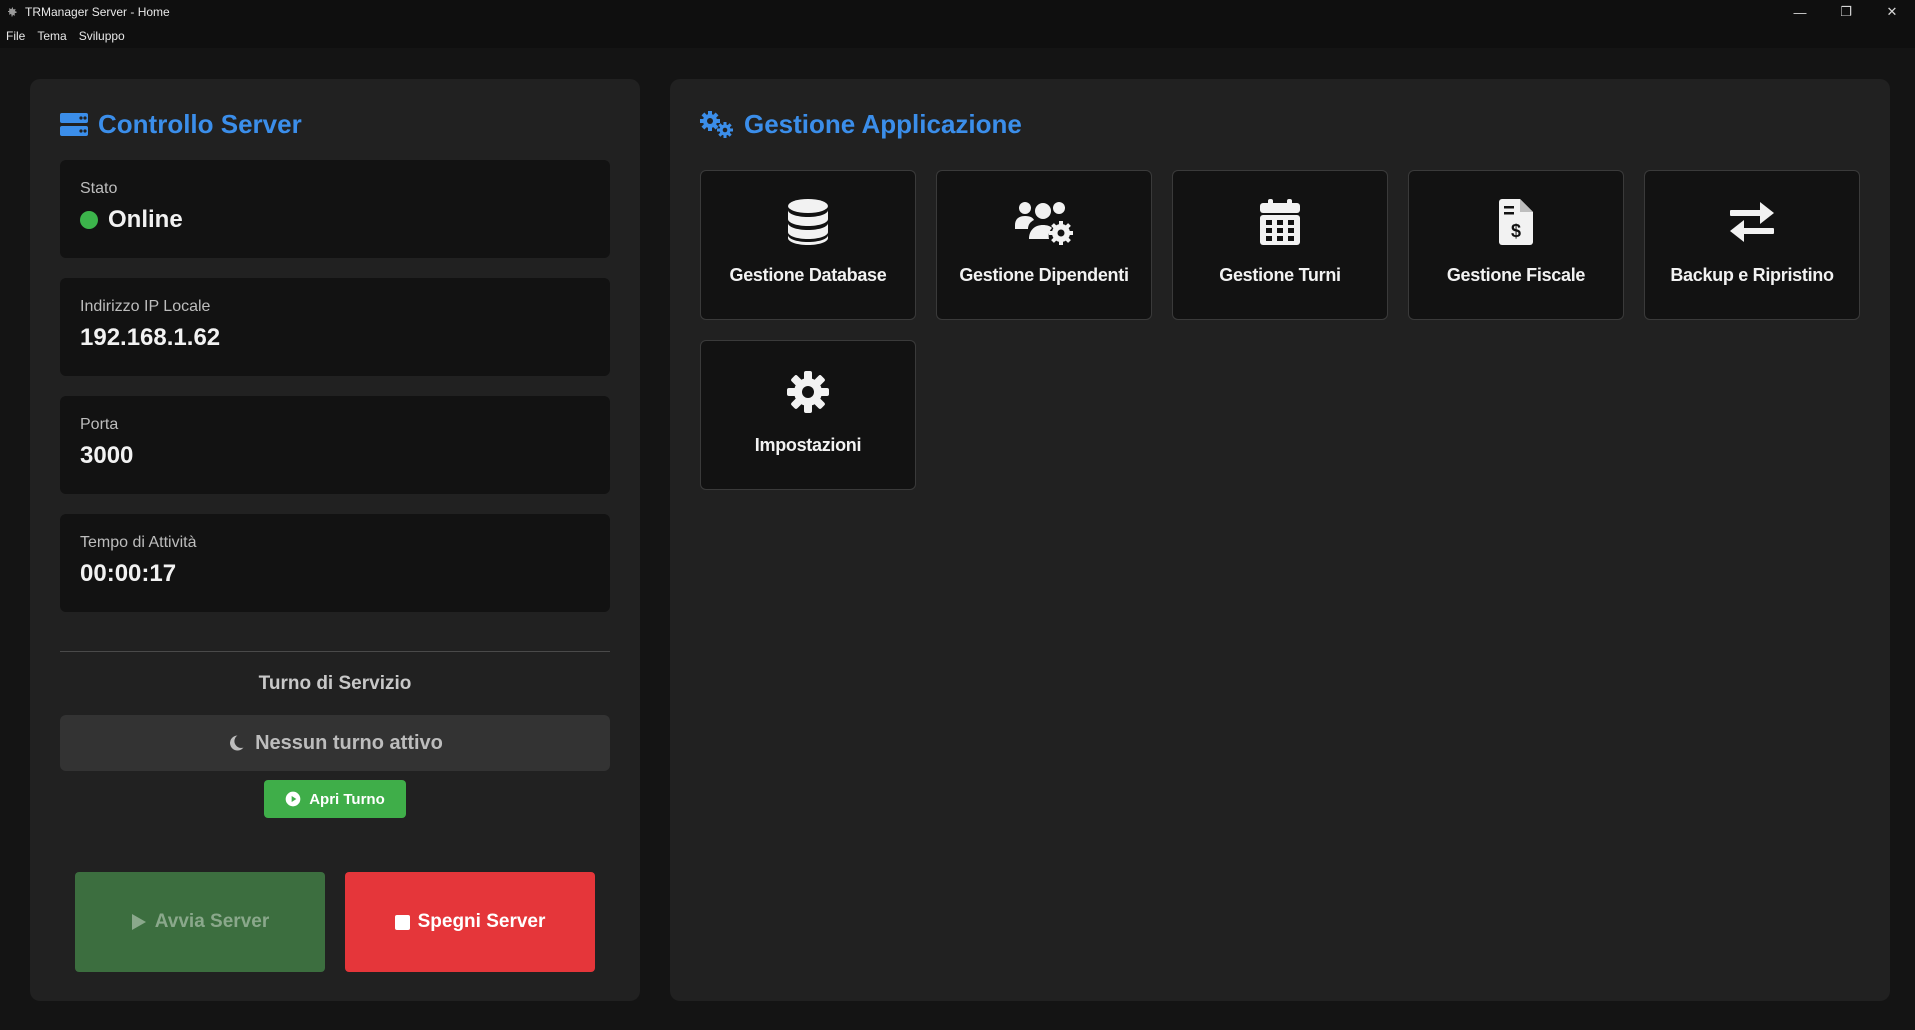 Image resolution: width=1915 pixels, height=1030 pixels. I want to click on port-value: 3000, so click(107, 455).